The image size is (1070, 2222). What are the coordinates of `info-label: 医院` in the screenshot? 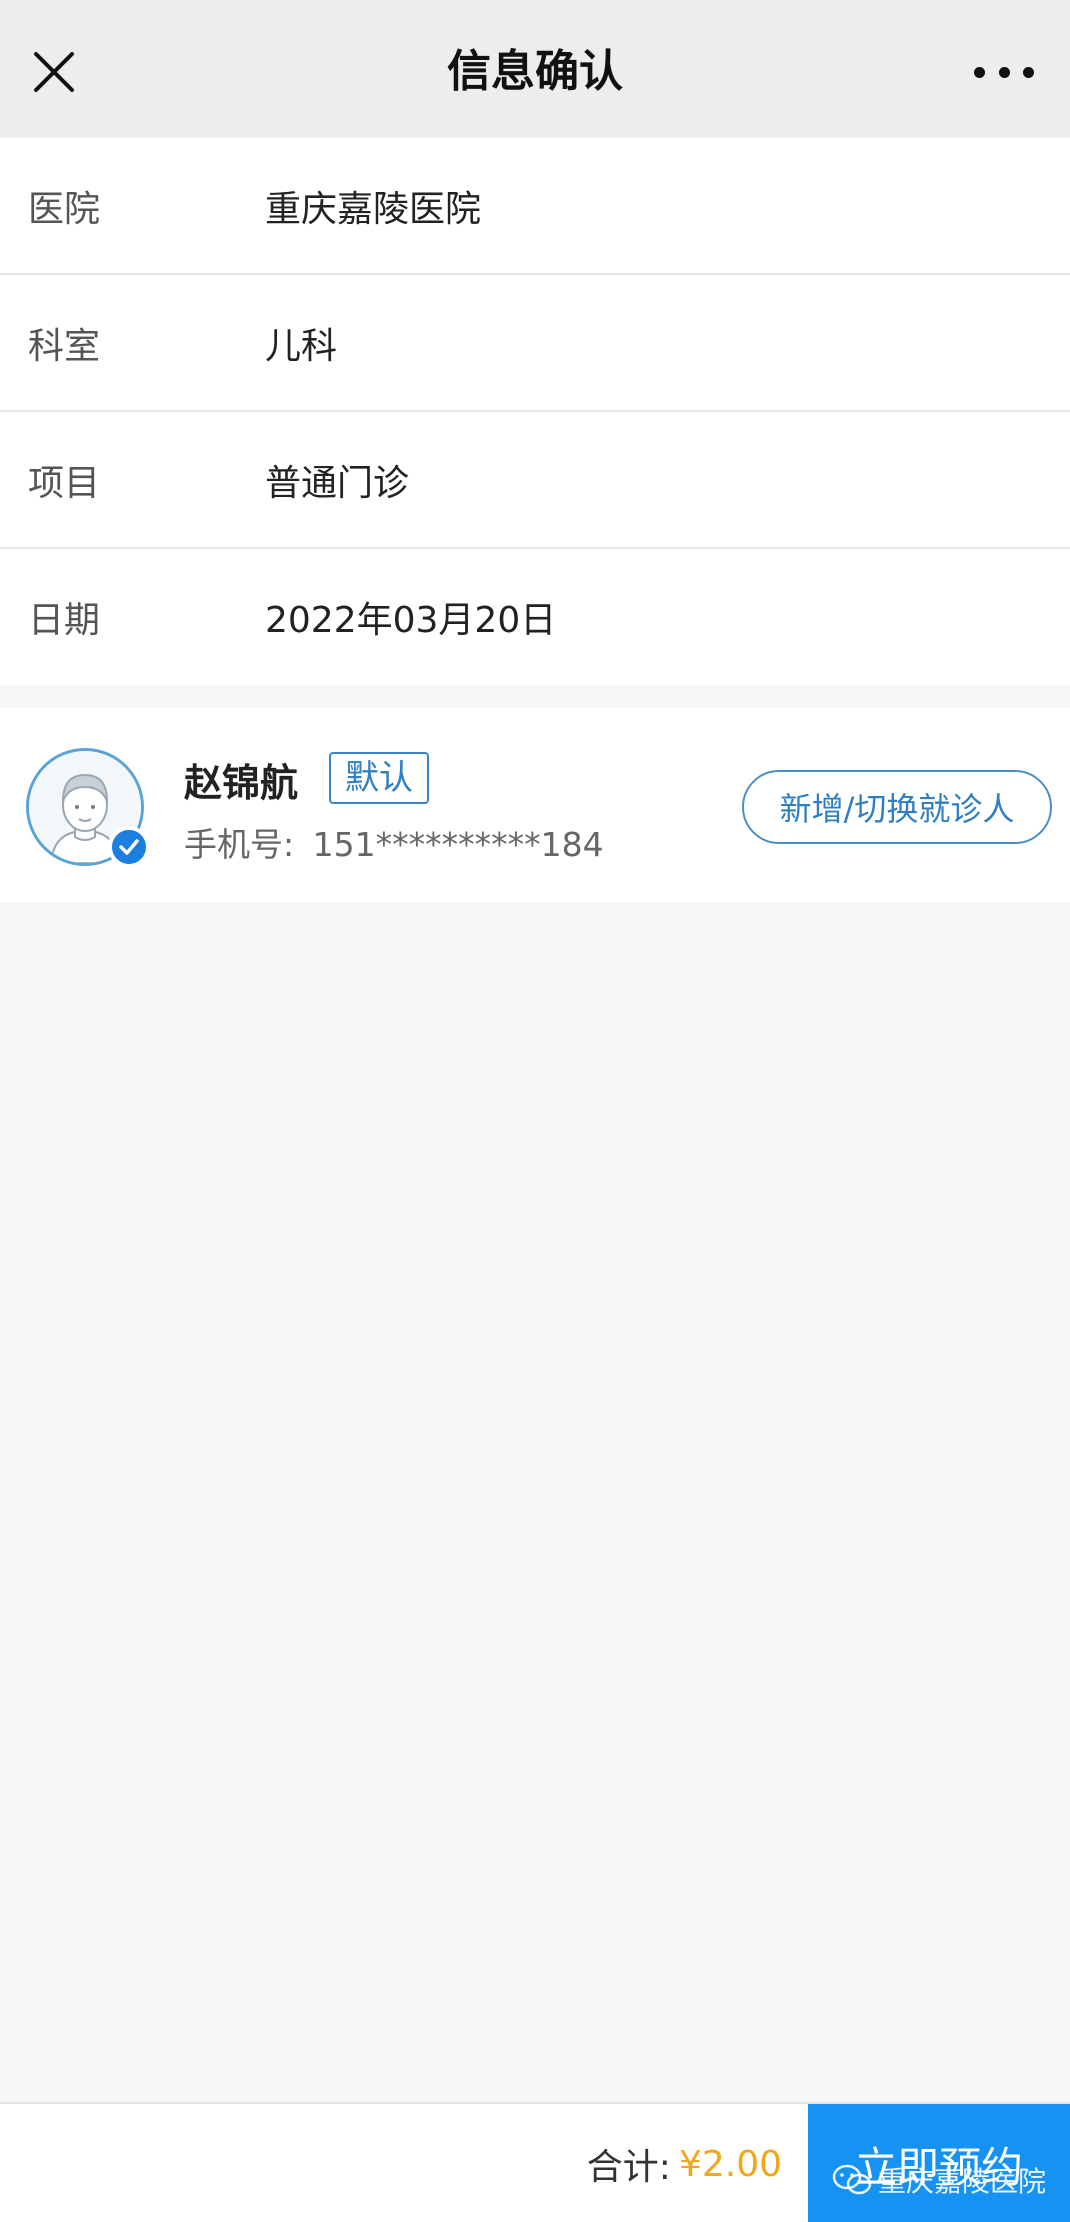 It's located at (64, 209).